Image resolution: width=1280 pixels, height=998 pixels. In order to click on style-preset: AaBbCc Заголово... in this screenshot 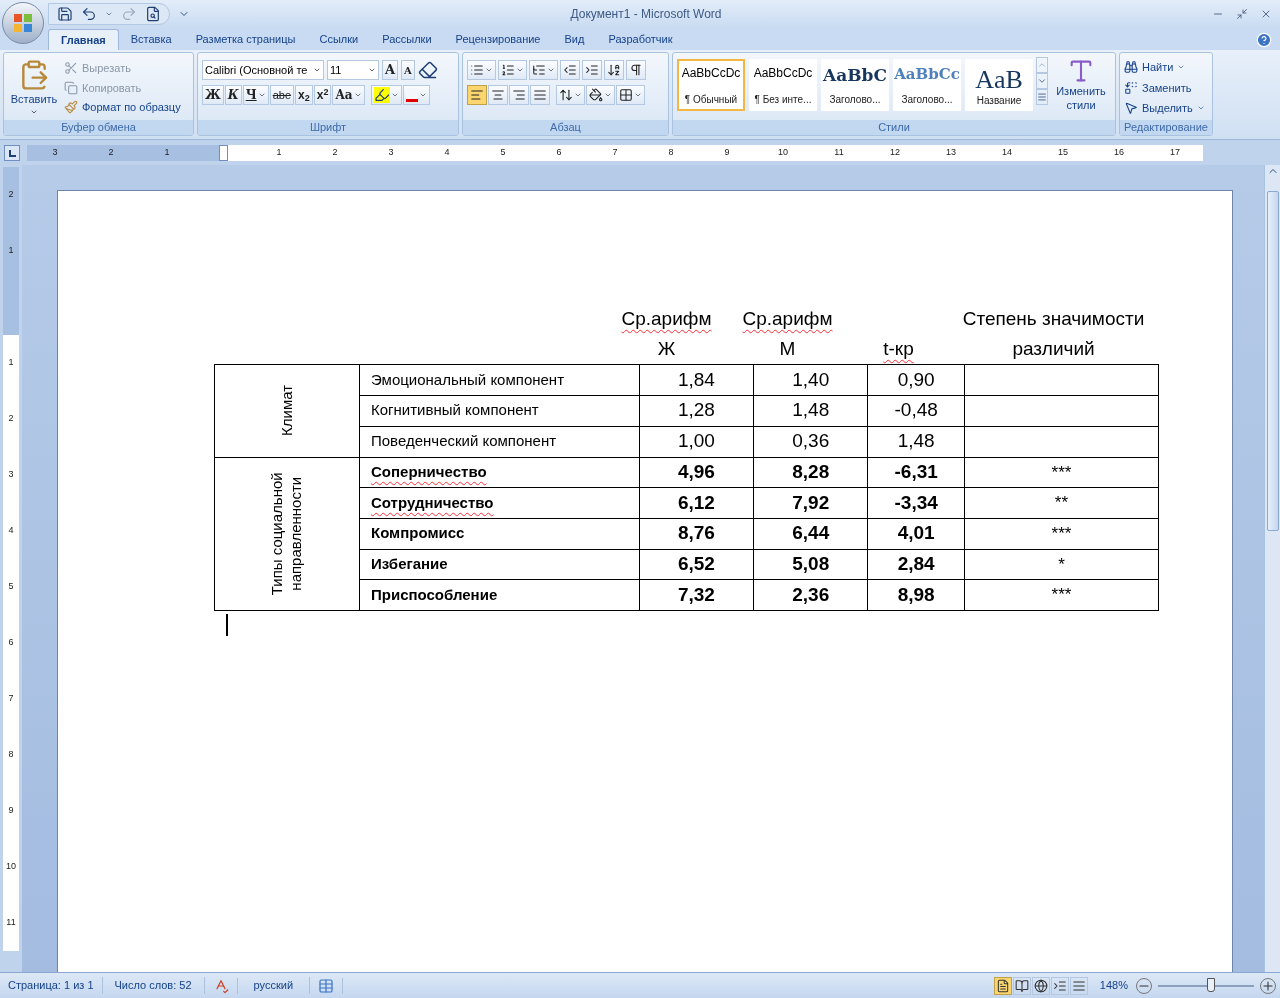, I will do `click(927, 85)`.